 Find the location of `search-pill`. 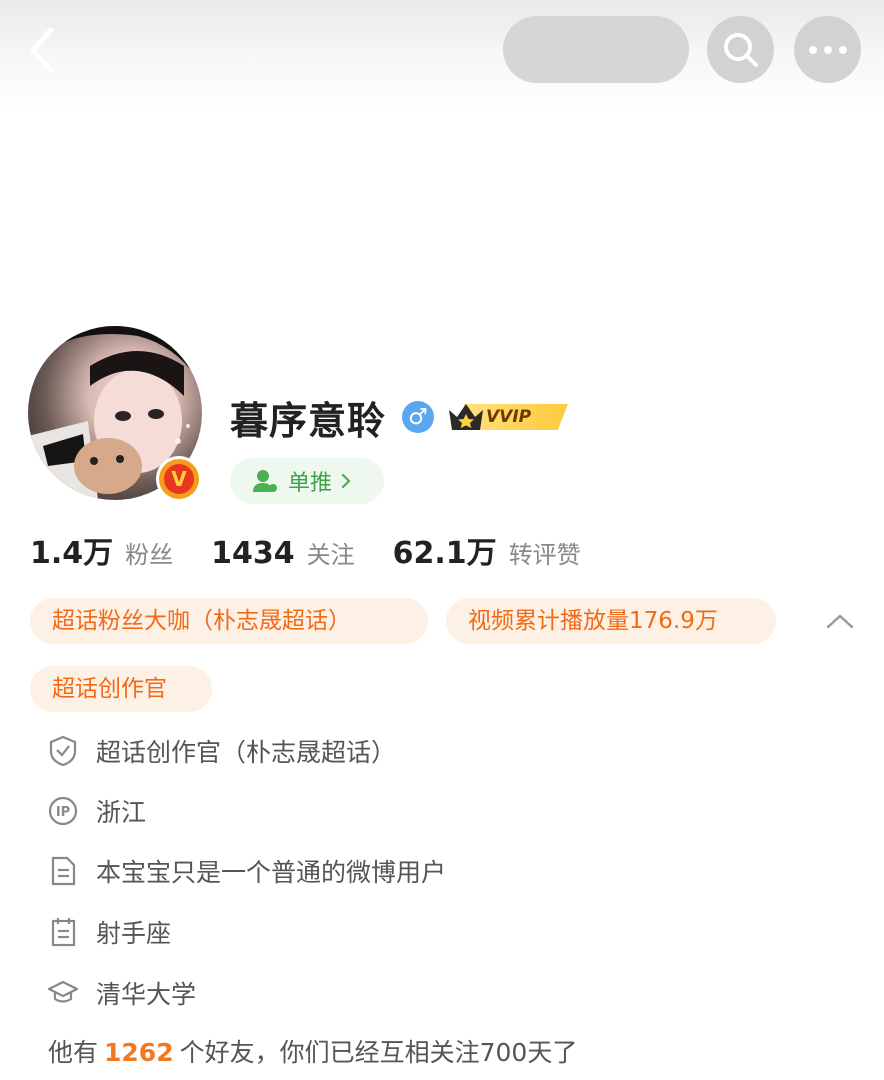

search-pill is located at coordinates (596, 49).